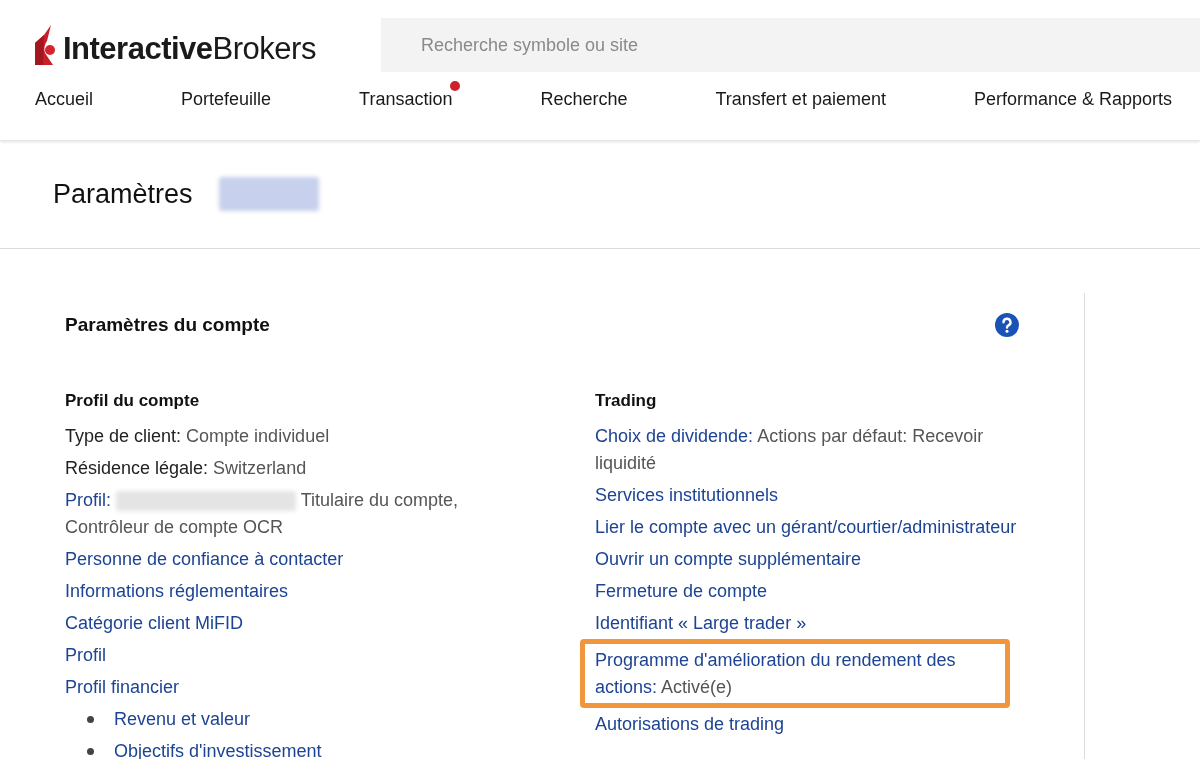 This screenshot has height=759, width=1200. I want to click on setting-link: Services institutionnels, so click(815, 495).